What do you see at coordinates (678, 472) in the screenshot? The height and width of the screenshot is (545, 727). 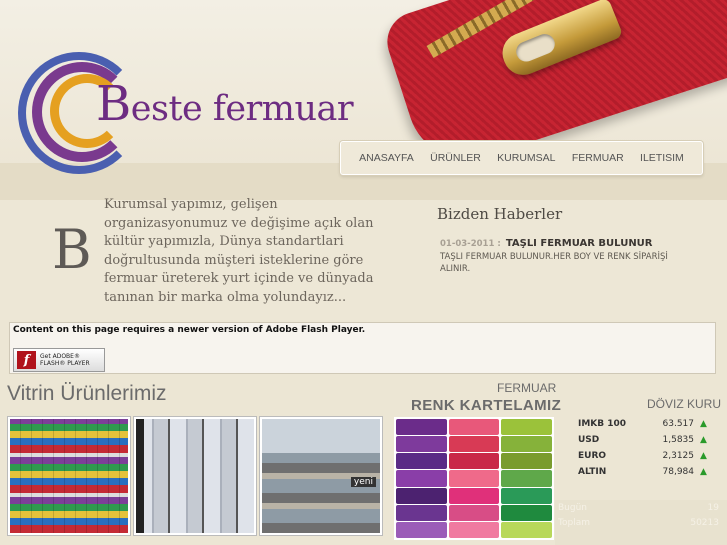 I see `doviz-value: 78,984` at bounding box center [678, 472].